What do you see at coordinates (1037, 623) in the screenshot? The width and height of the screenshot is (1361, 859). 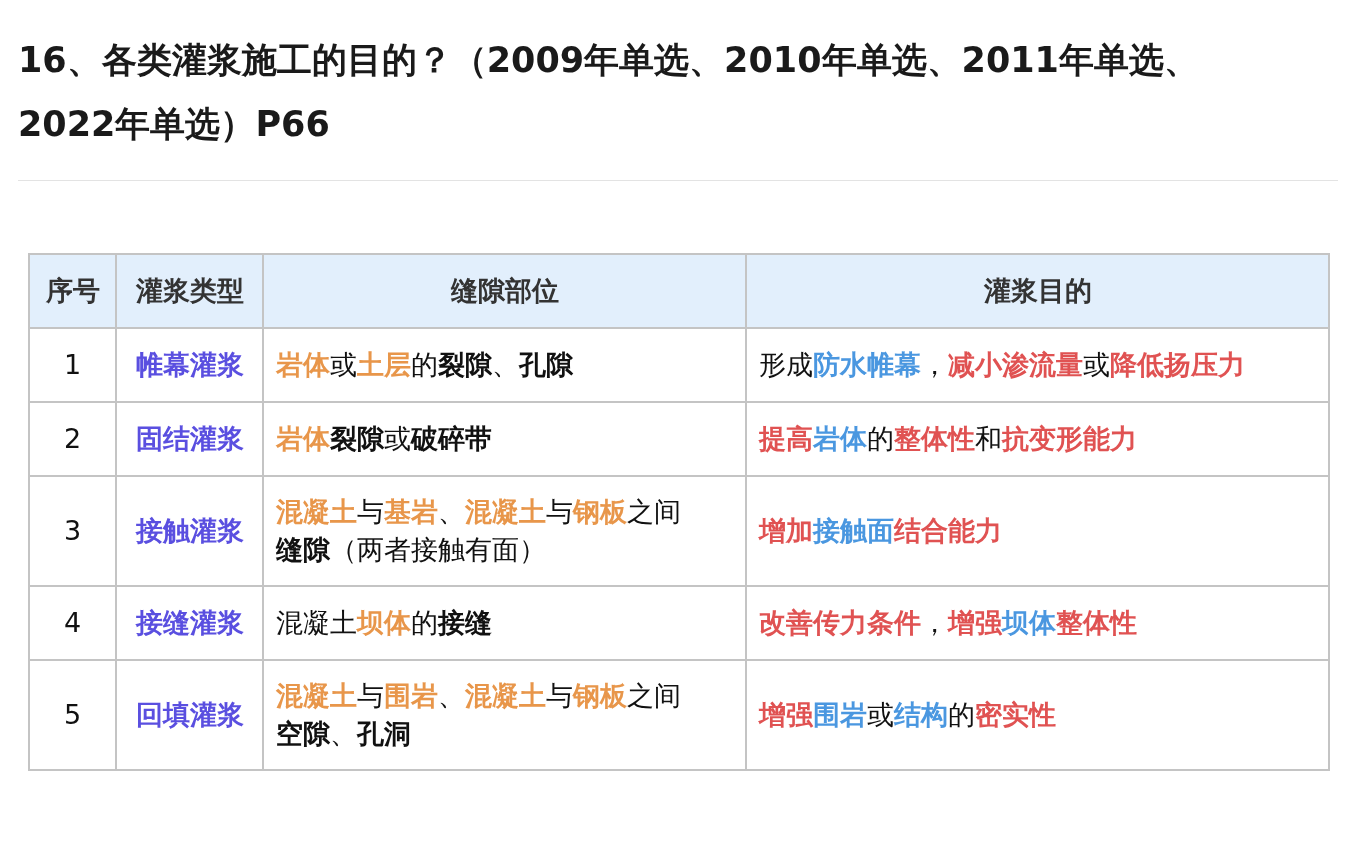 I see `table-cell: 改善传力条件，增强坝体整体性` at bounding box center [1037, 623].